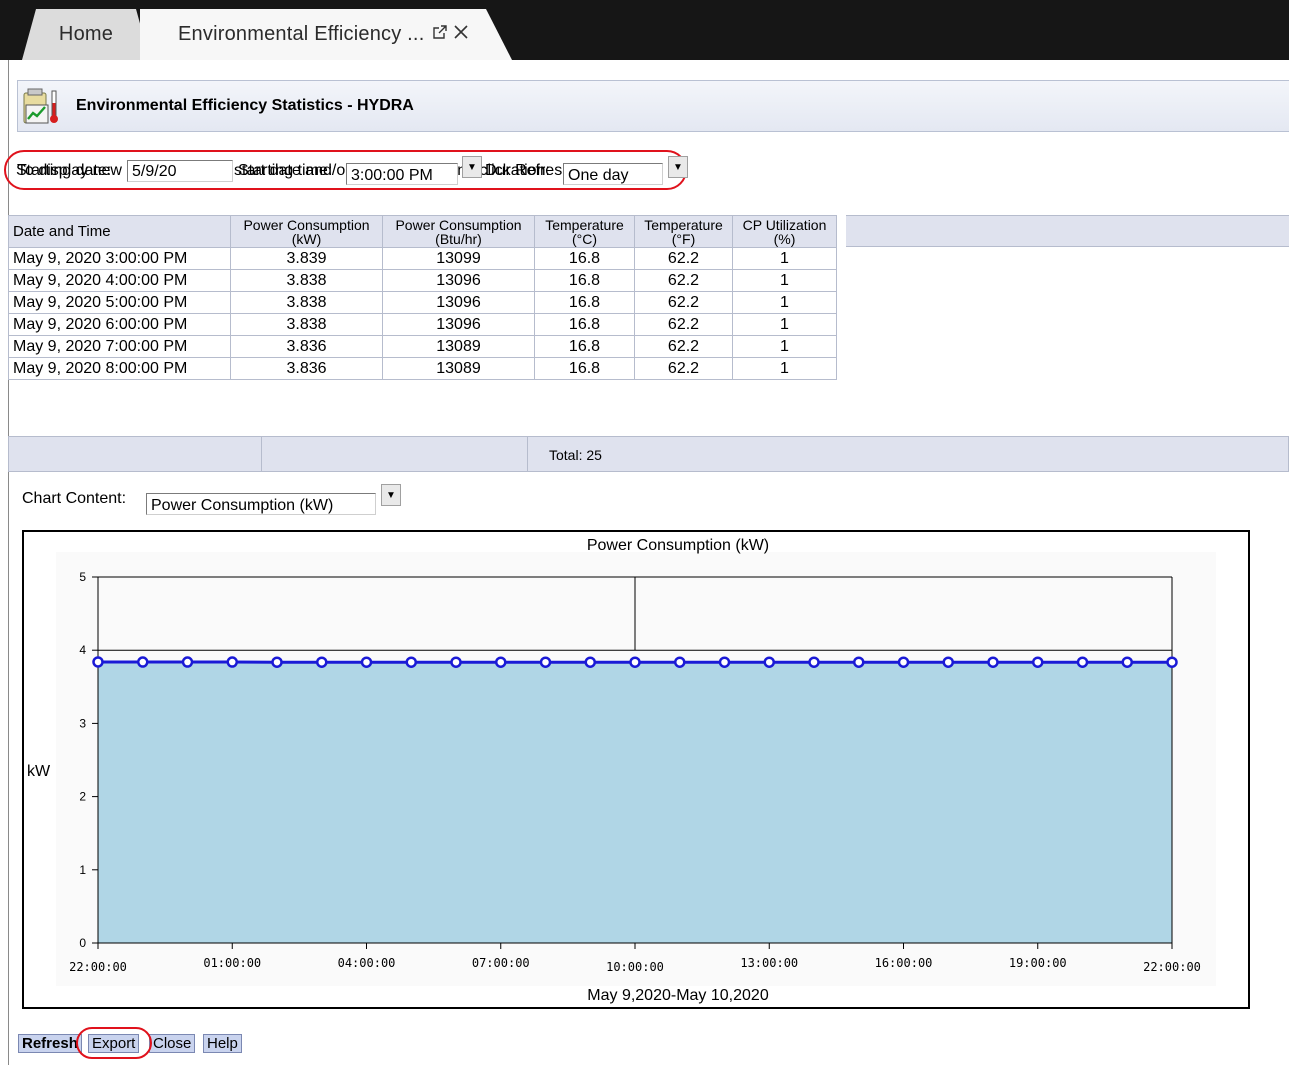 Image resolution: width=1289 pixels, height=1065 pixels. What do you see at coordinates (678, 167) in the screenshot?
I see `duration-dropdown-button: ▼` at bounding box center [678, 167].